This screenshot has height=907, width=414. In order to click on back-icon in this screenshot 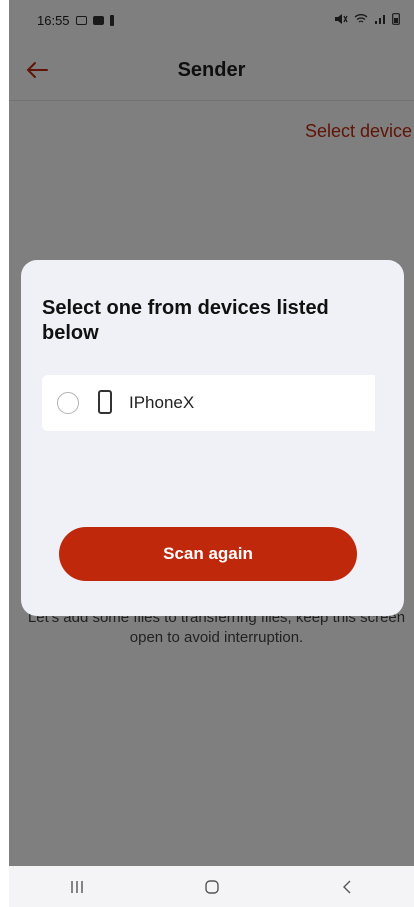, I will do `click(347, 887)`.